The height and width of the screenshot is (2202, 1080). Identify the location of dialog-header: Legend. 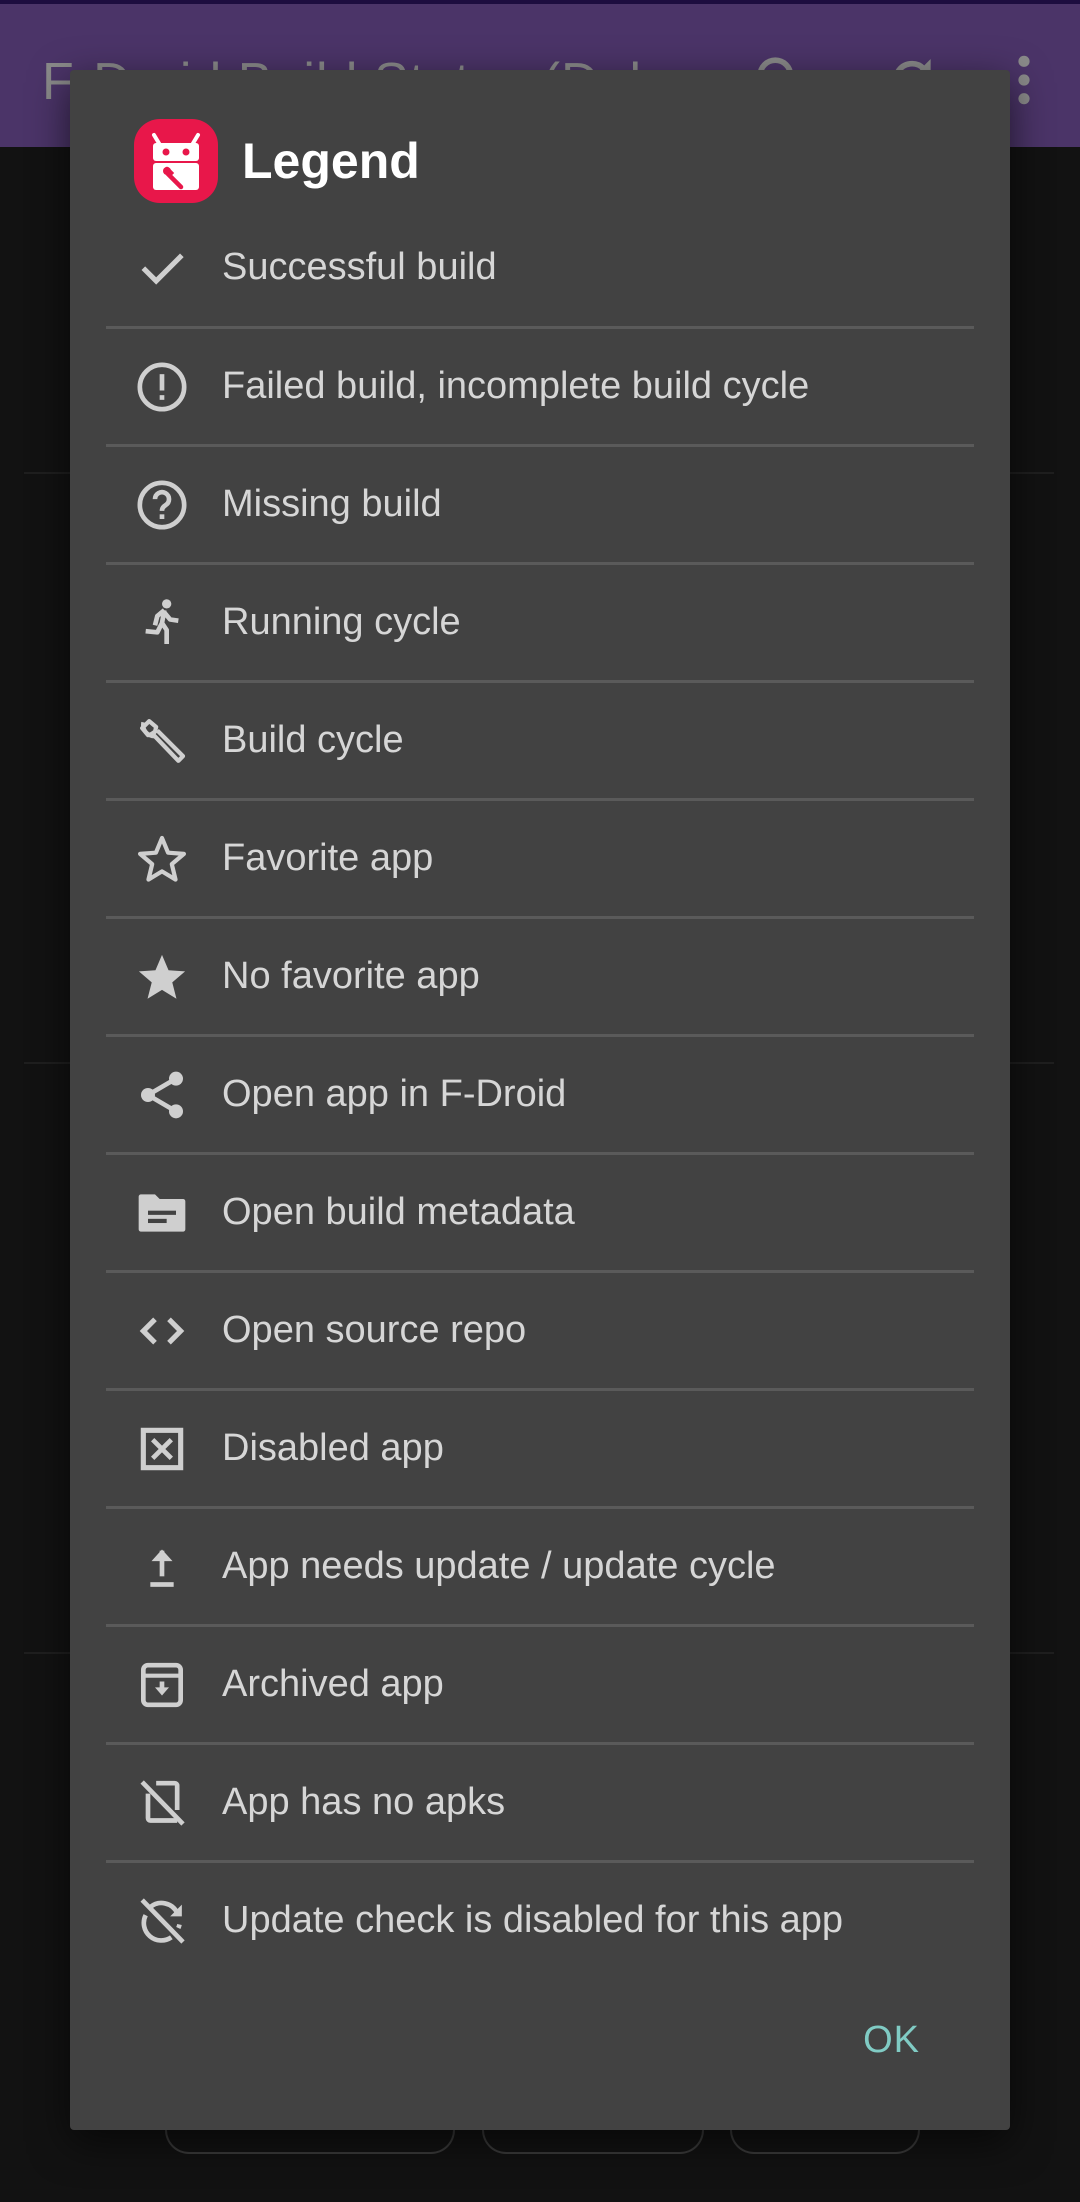
(277, 161).